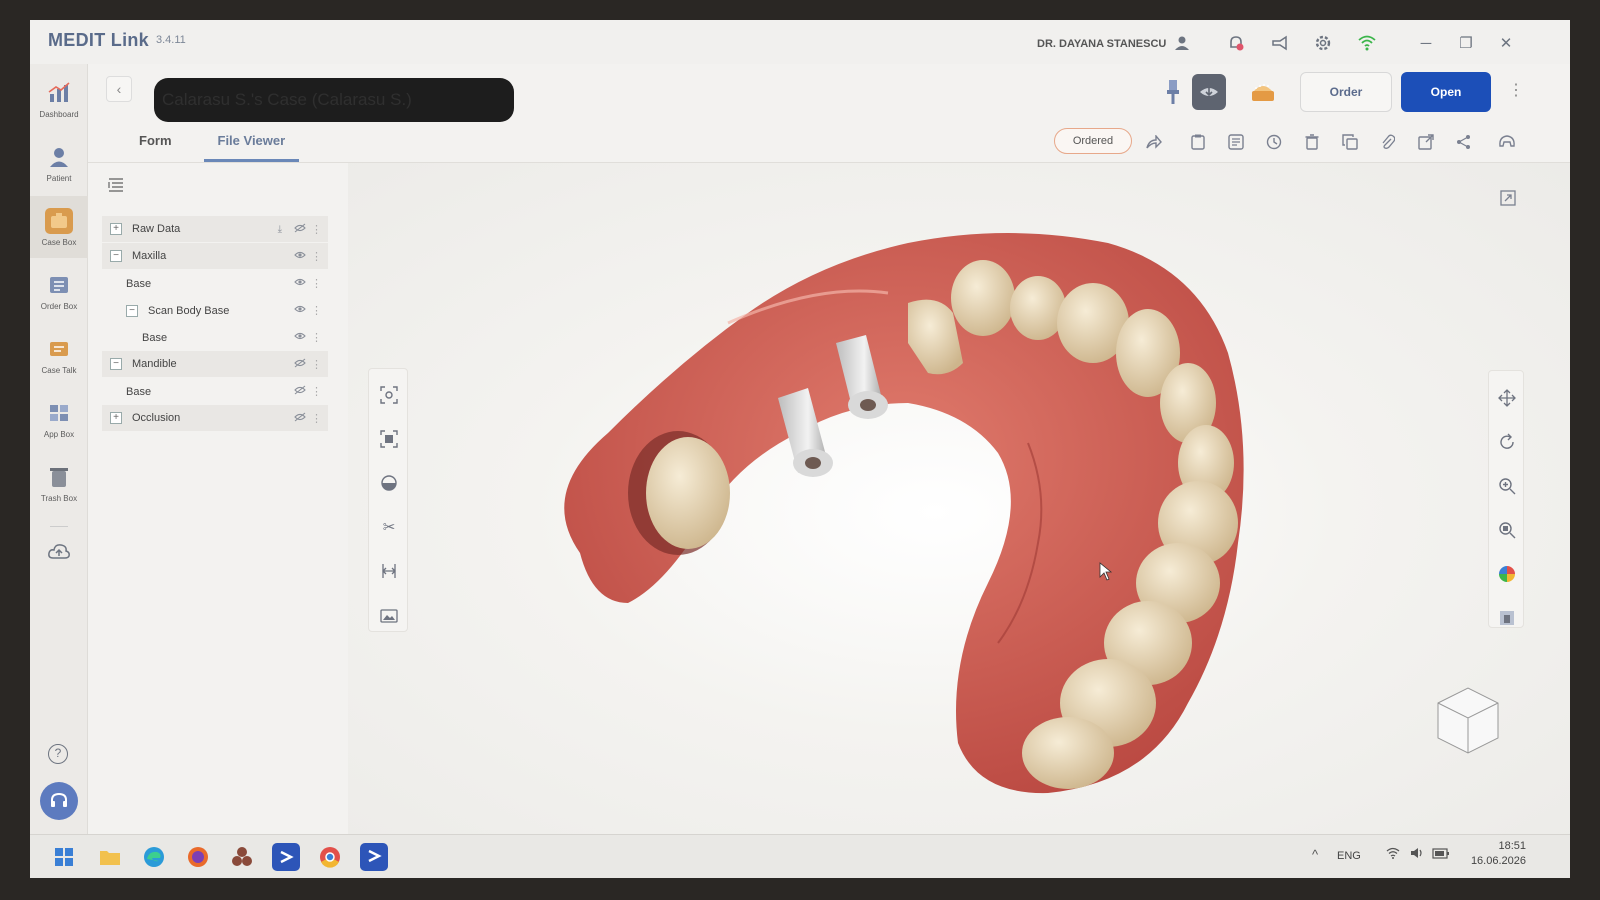 The image size is (1600, 900). What do you see at coordinates (330, 857) in the screenshot?
I see `chrome-browser-icon` at bounding box center [330, 857].